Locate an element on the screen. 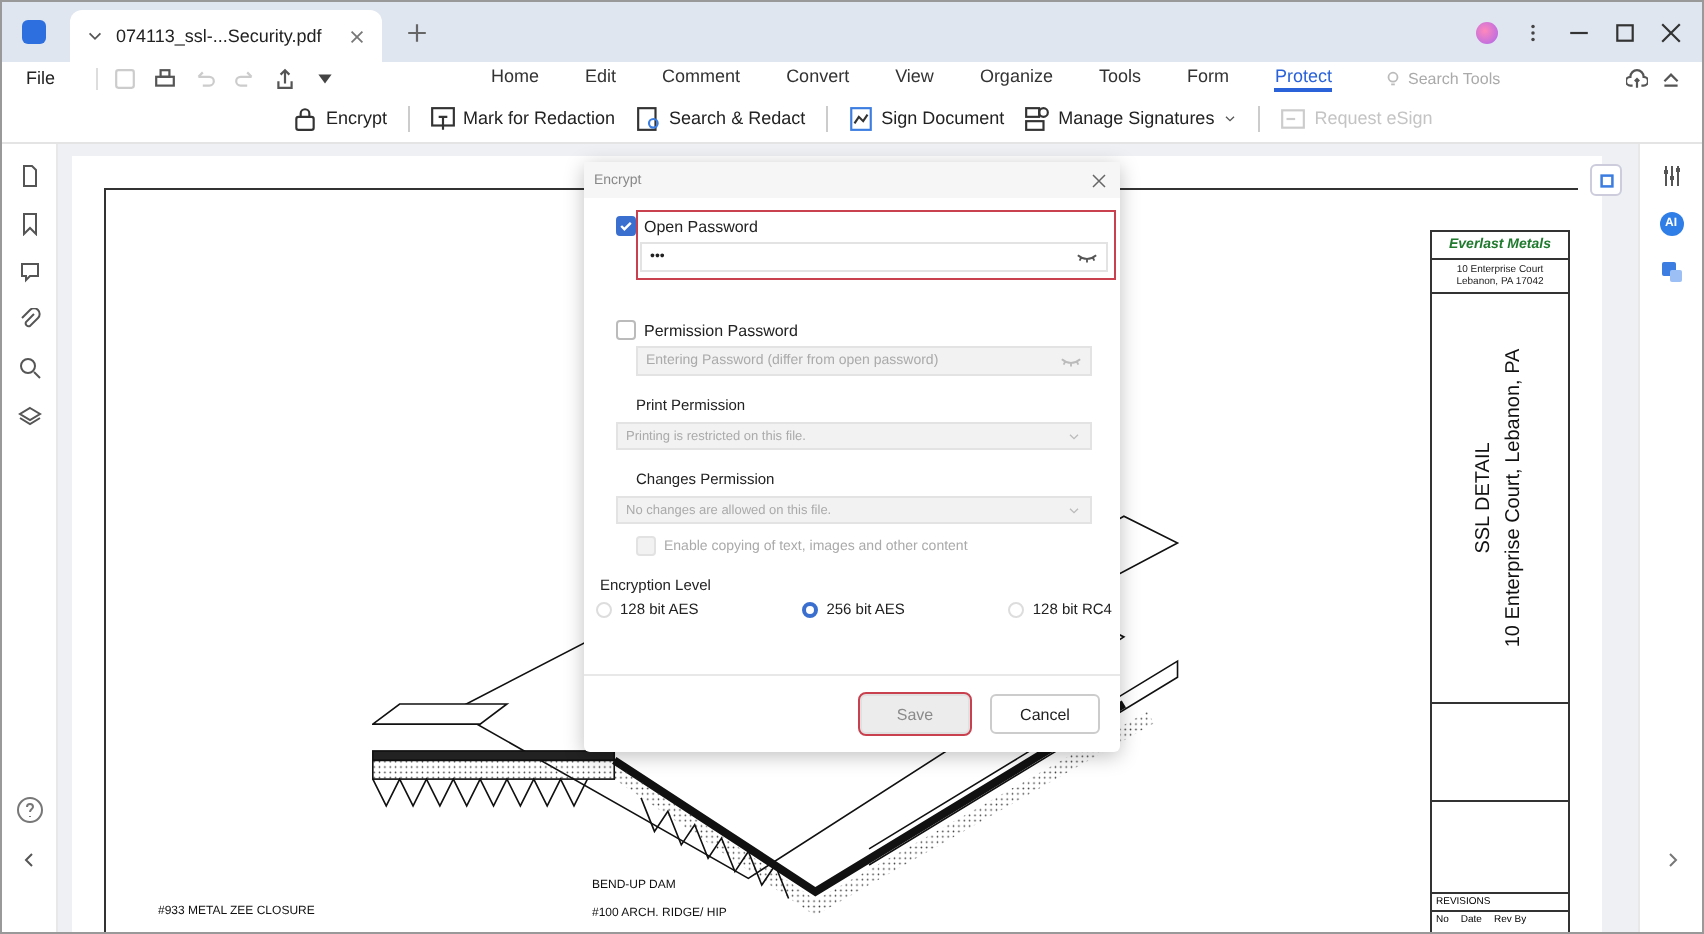 The height and width of the screenshot is (934, 1704). sliders-icon is located at coordinates (1671, 176).